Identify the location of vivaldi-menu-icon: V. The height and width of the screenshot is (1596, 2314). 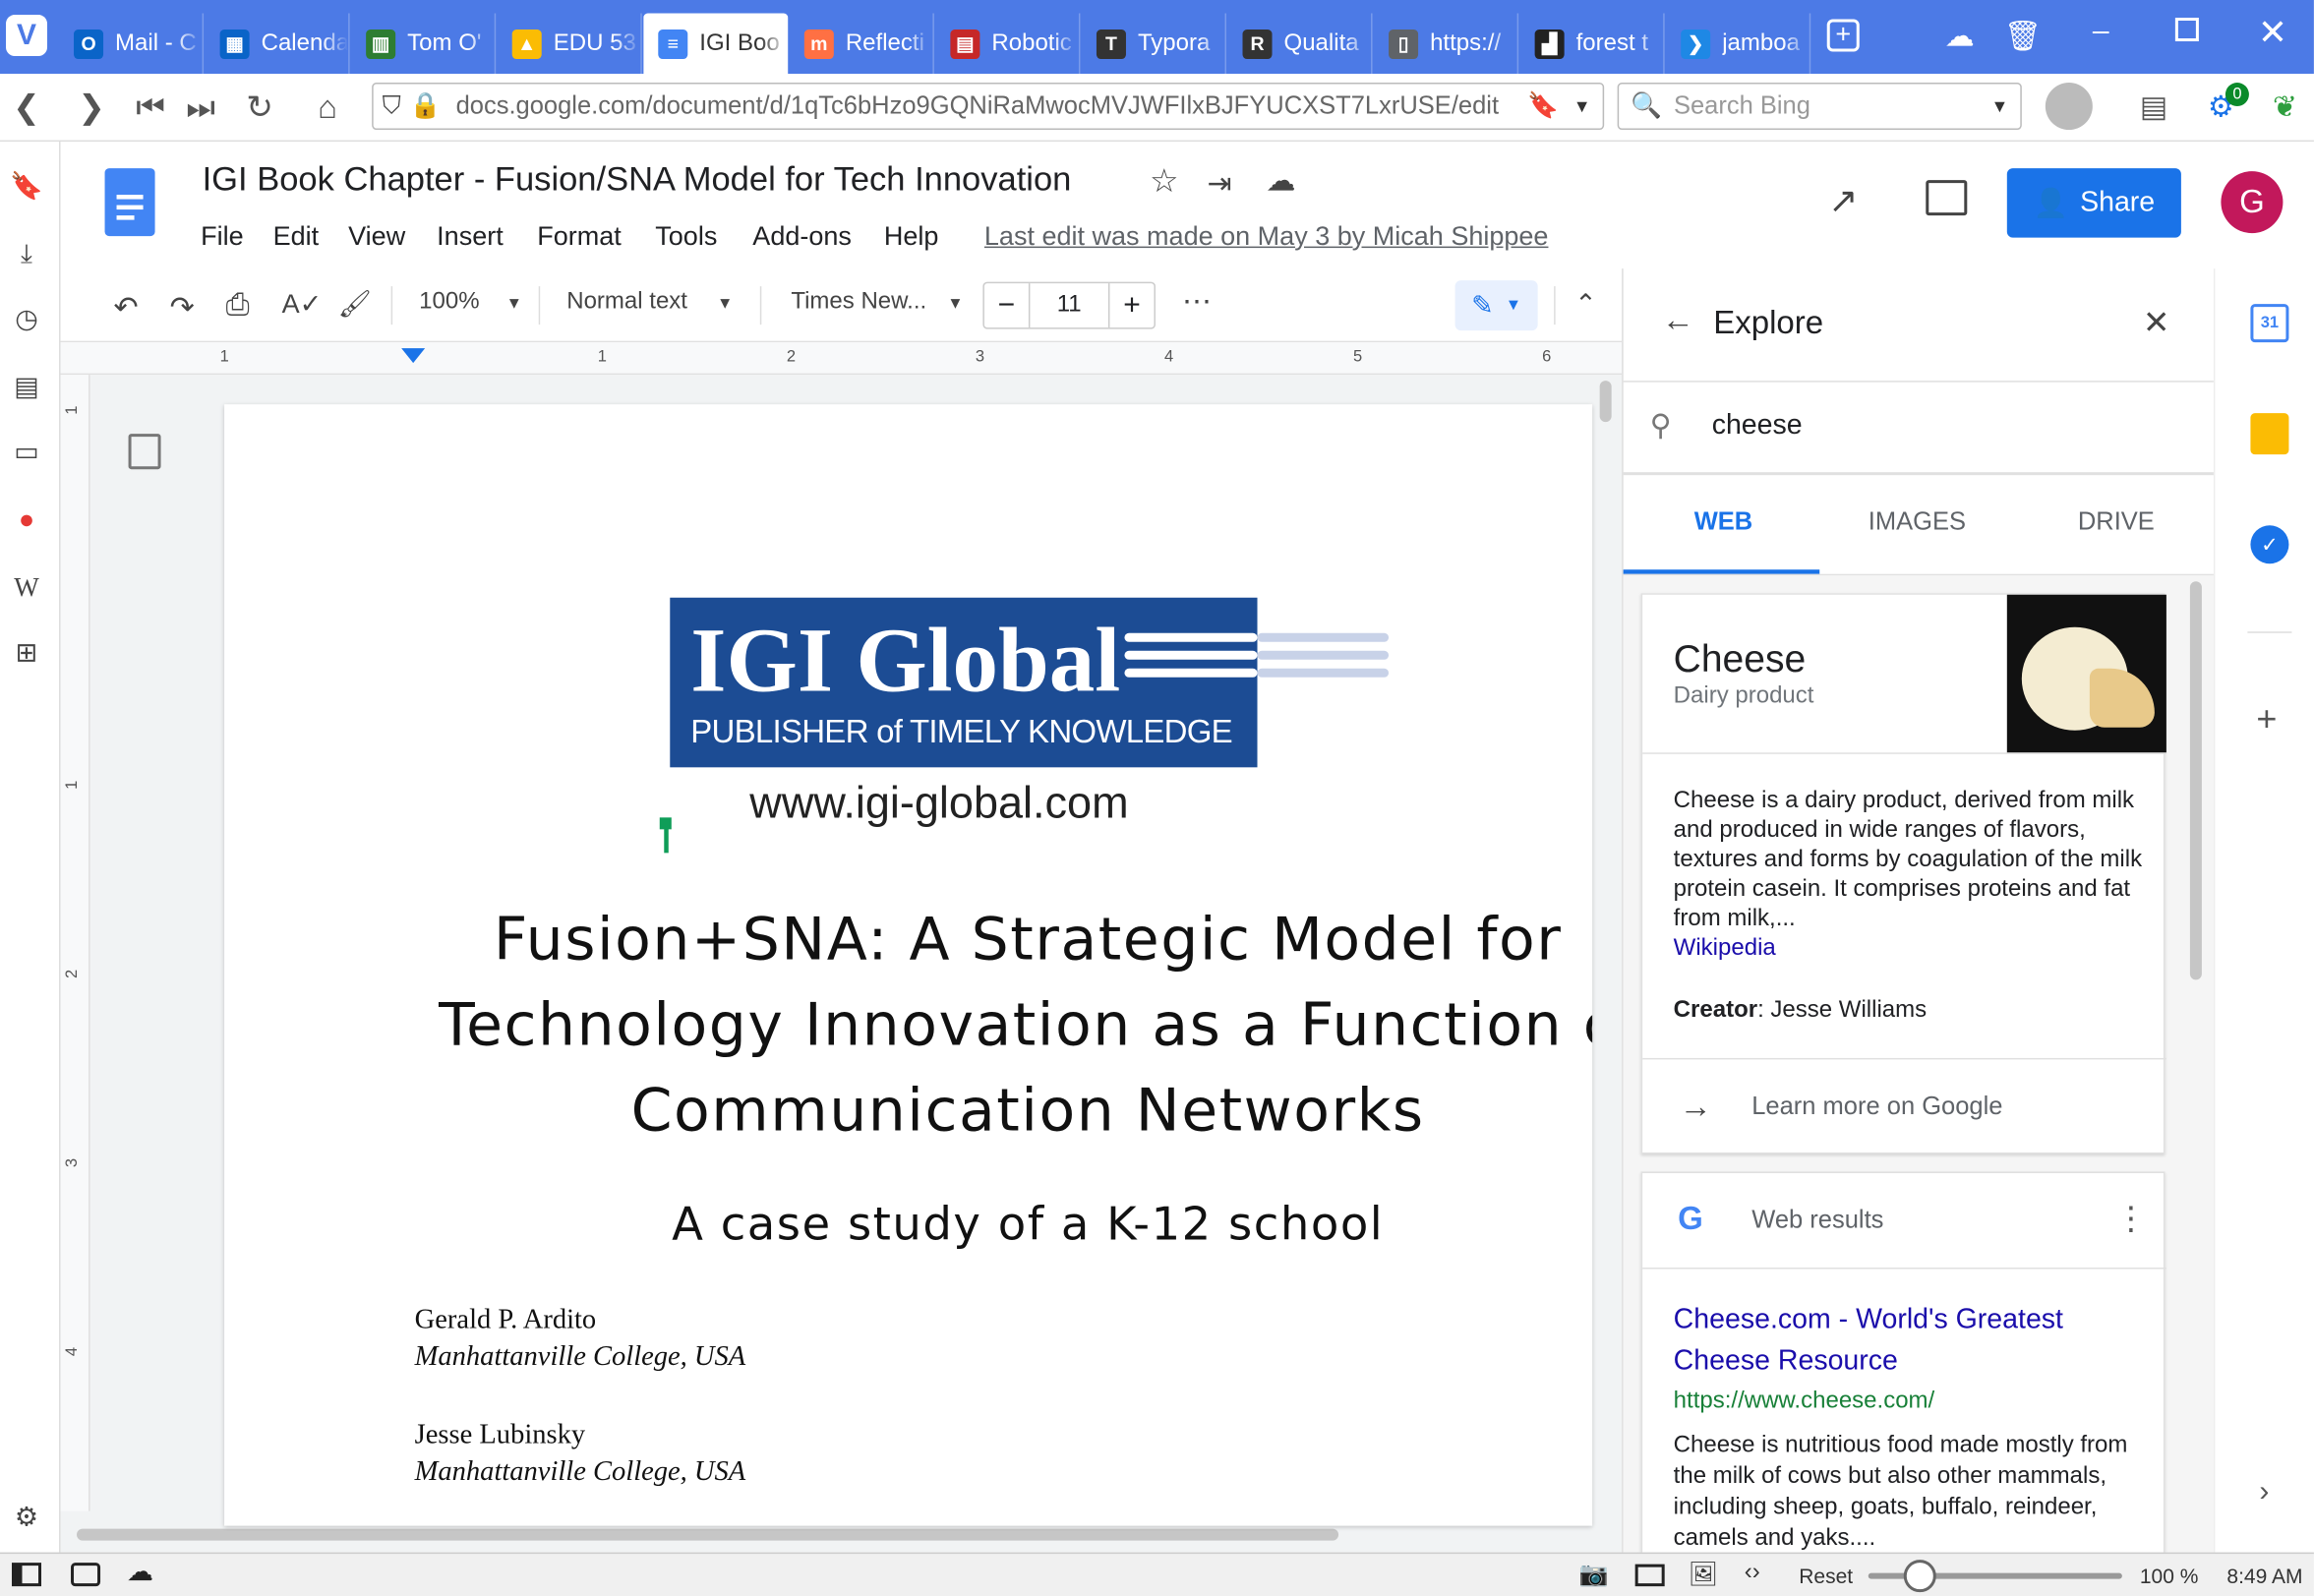
(27, 36).